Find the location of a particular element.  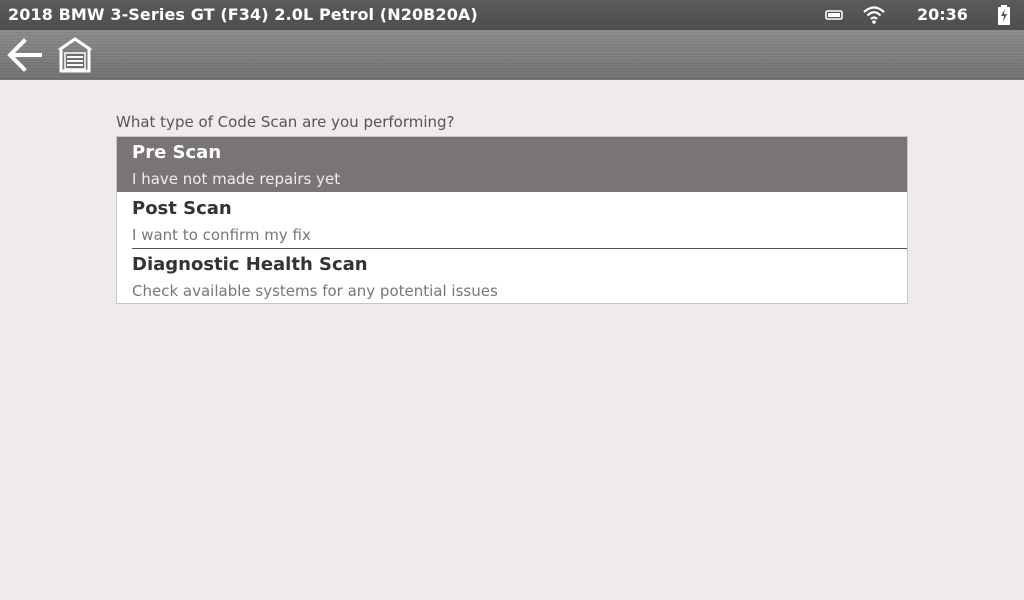

option-title: Post Scan is located at coordinates (182, 208).